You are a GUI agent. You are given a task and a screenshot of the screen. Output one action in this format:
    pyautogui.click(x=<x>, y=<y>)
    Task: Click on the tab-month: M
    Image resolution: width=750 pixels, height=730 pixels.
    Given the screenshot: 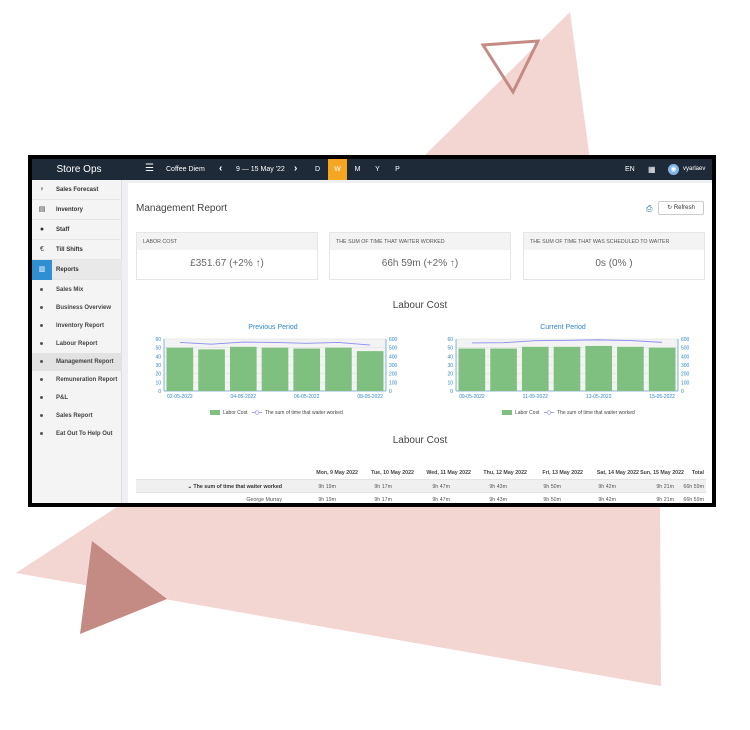 What is the action you would take?
    pyautogui.click(x=357, y=169)
    